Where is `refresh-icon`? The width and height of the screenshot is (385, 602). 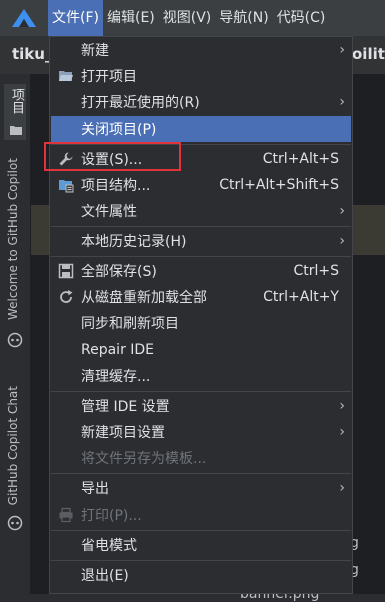 refresh-icon is located at coordinates (66, 296).